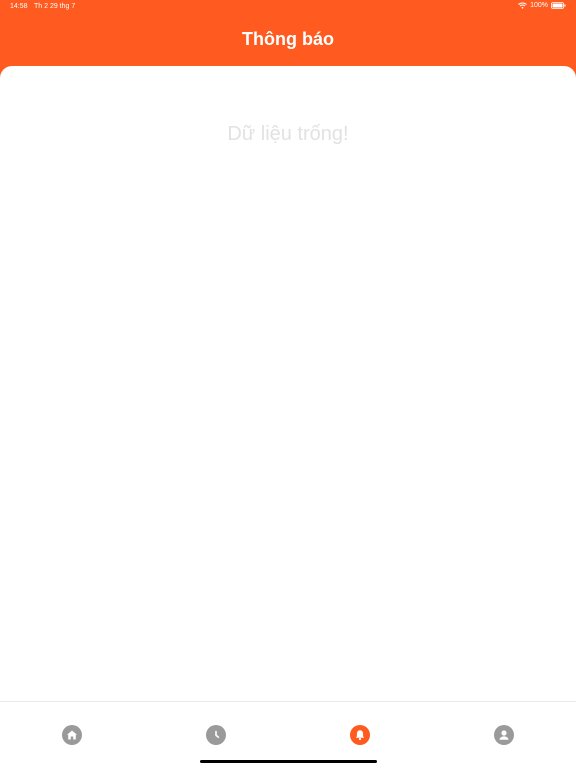 This screenshot has width=576, height=768. Describe the element at coordinates (288, 734) in the screenshot. I see `bottom-tab-bar` at that location.